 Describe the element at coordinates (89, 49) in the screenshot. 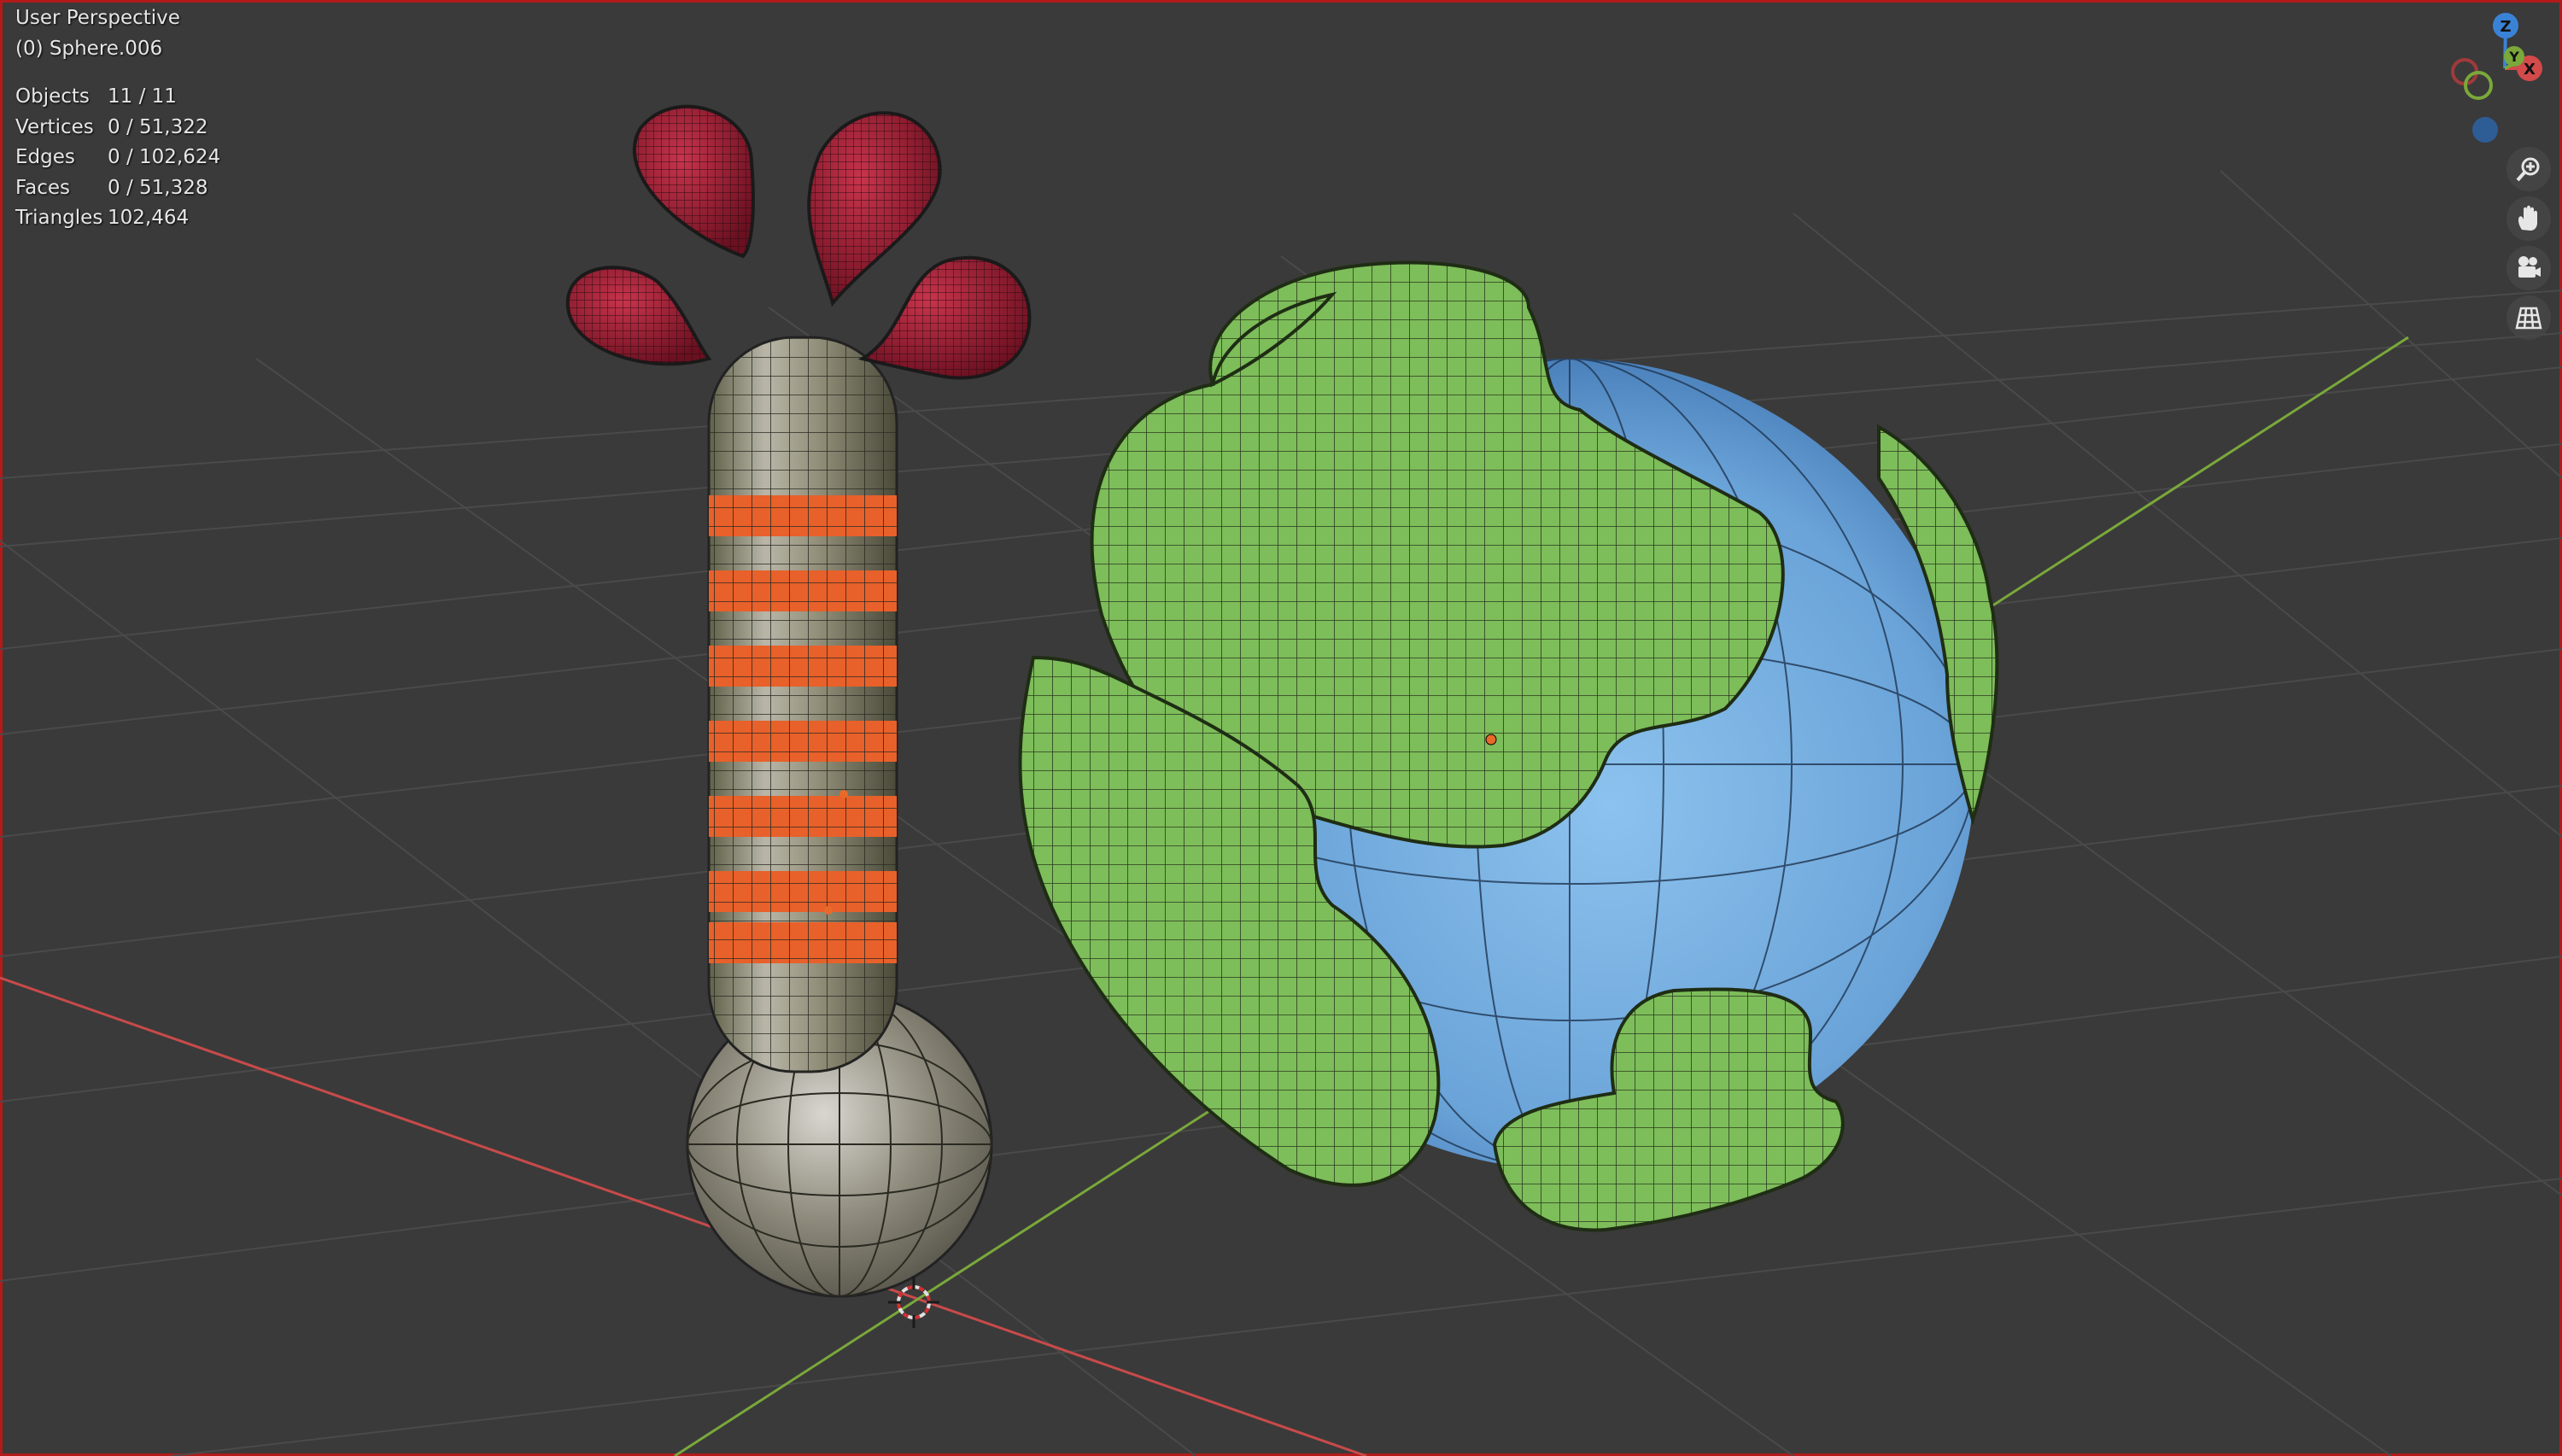

I see `active-object-label: (0) Sphere.006` at that location.